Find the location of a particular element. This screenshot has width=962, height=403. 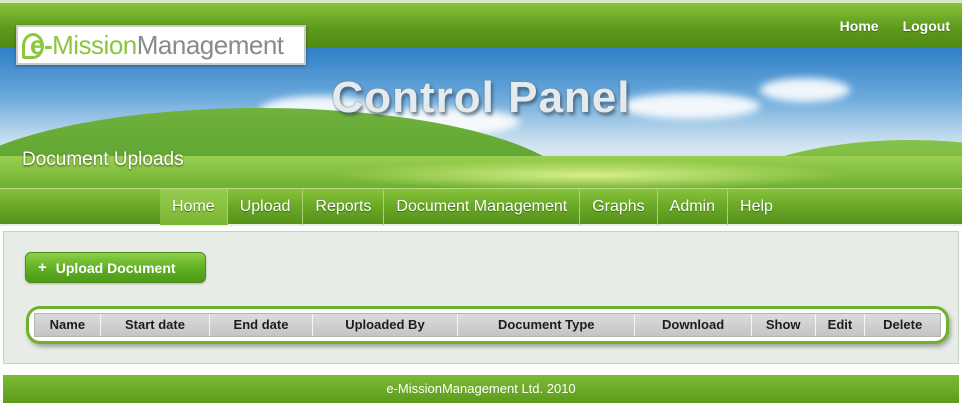

nav-reports: Reports is located at coordinates (344, 207).